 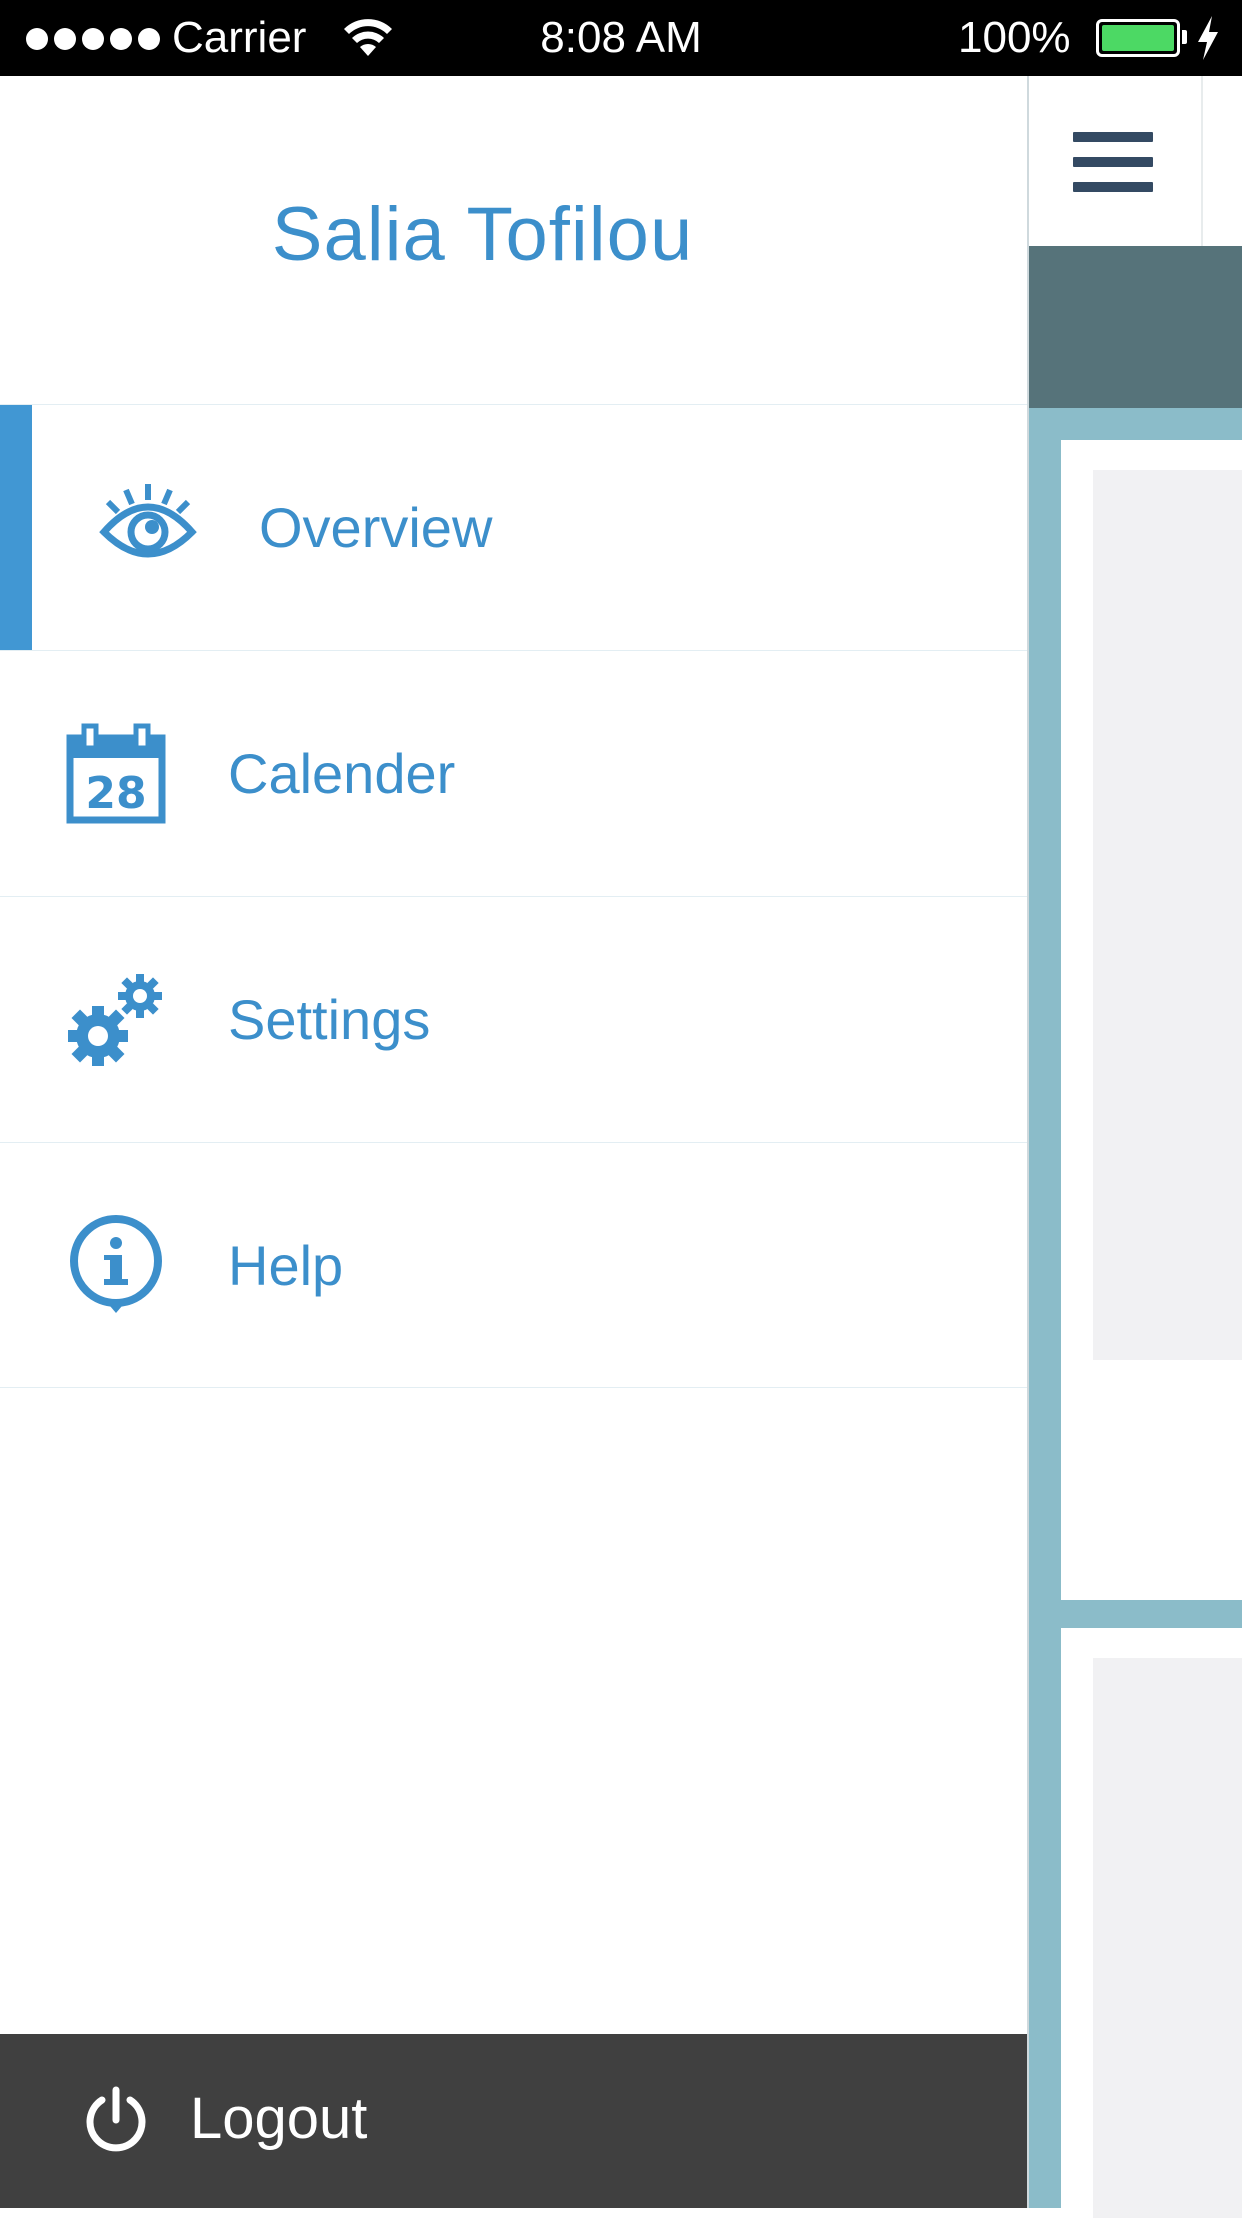 What do you see at coordinates (279, 2118) in the screenshot?
I see `logout-label: Logout` at bounding box center [279, 2118].